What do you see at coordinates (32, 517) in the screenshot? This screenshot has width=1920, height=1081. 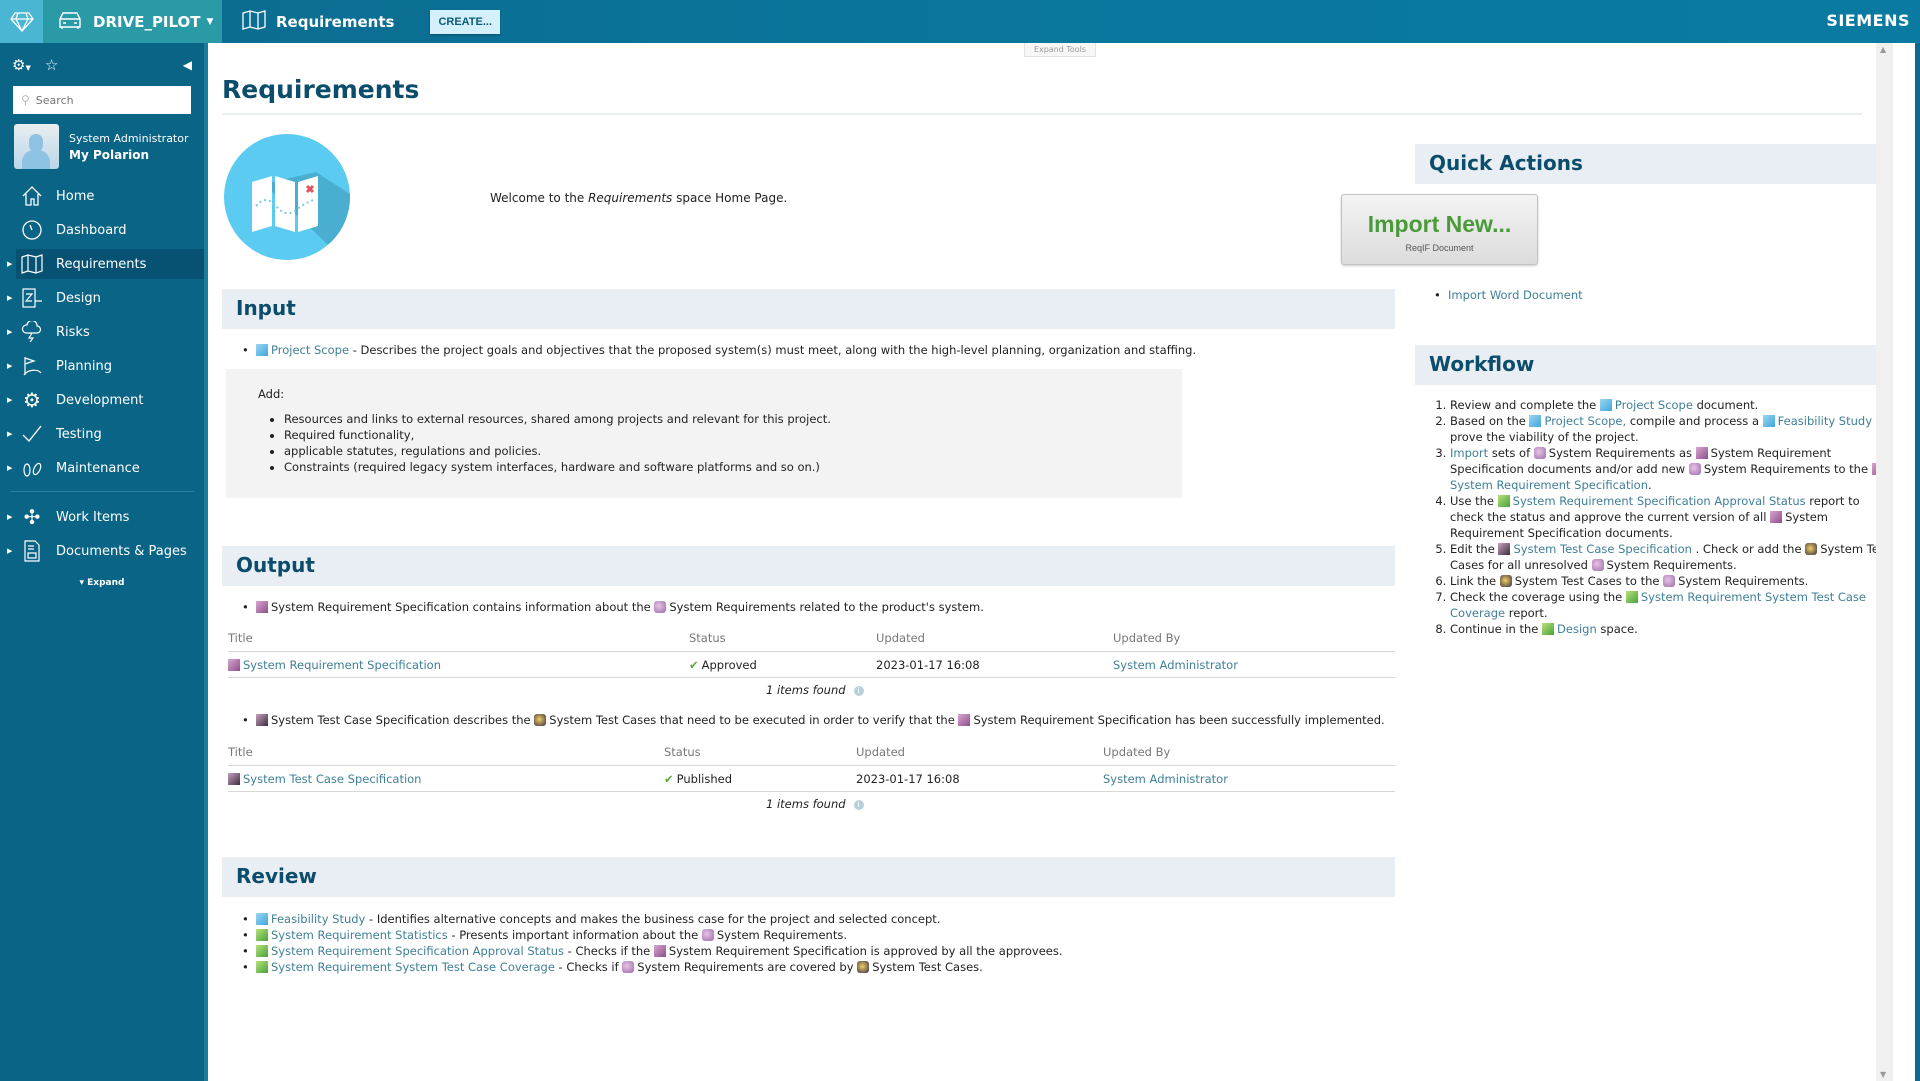 I see `puzzle-icon: ✣` at bounding box center [32, 517].